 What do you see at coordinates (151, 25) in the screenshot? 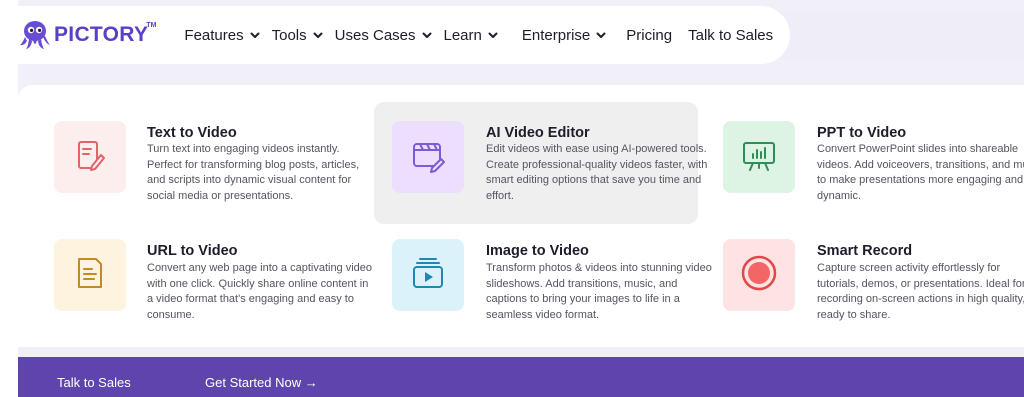
I see `trademark: TM` at bounding box center [151, 25].